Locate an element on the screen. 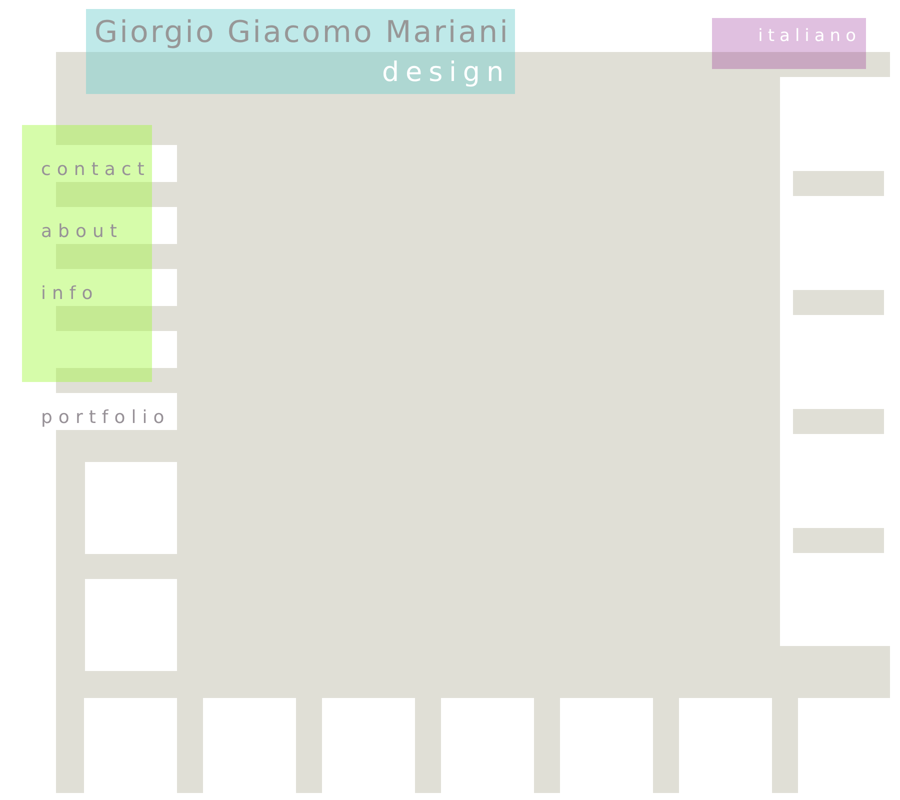 The image size is (900, 800). portfolio-link: portfolio is located at coordinates (105, 418).